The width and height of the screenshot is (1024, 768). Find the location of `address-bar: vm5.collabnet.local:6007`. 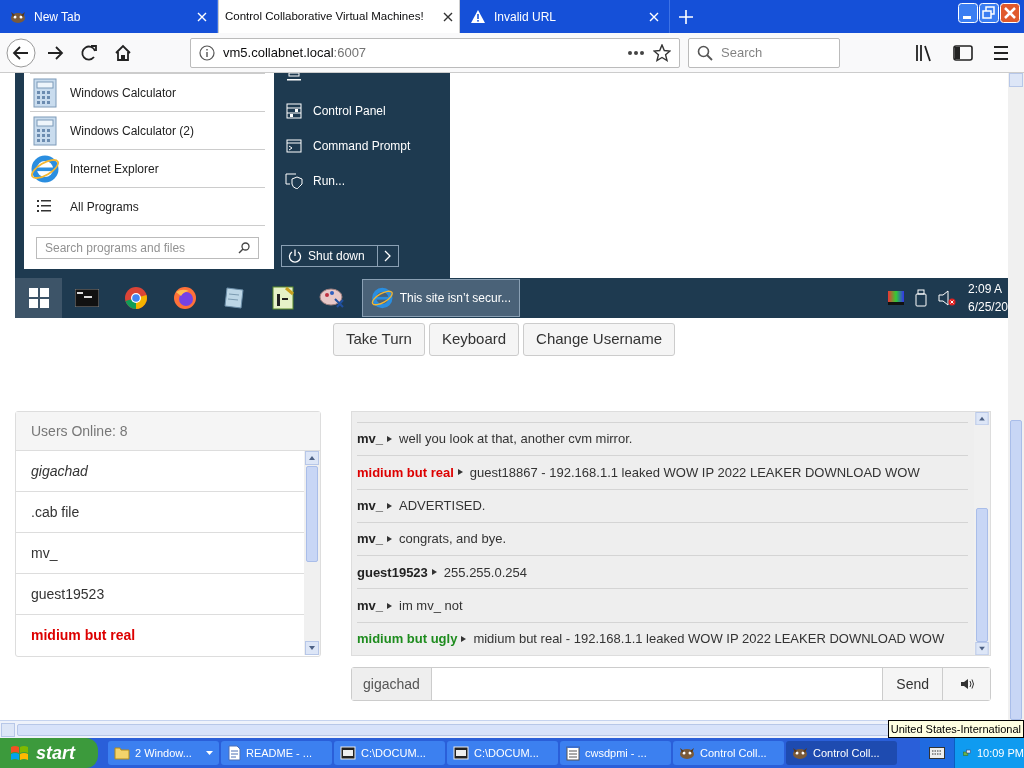

address-bar: vm5.collabnet.local:6007 is located at coordinates (435, 52).